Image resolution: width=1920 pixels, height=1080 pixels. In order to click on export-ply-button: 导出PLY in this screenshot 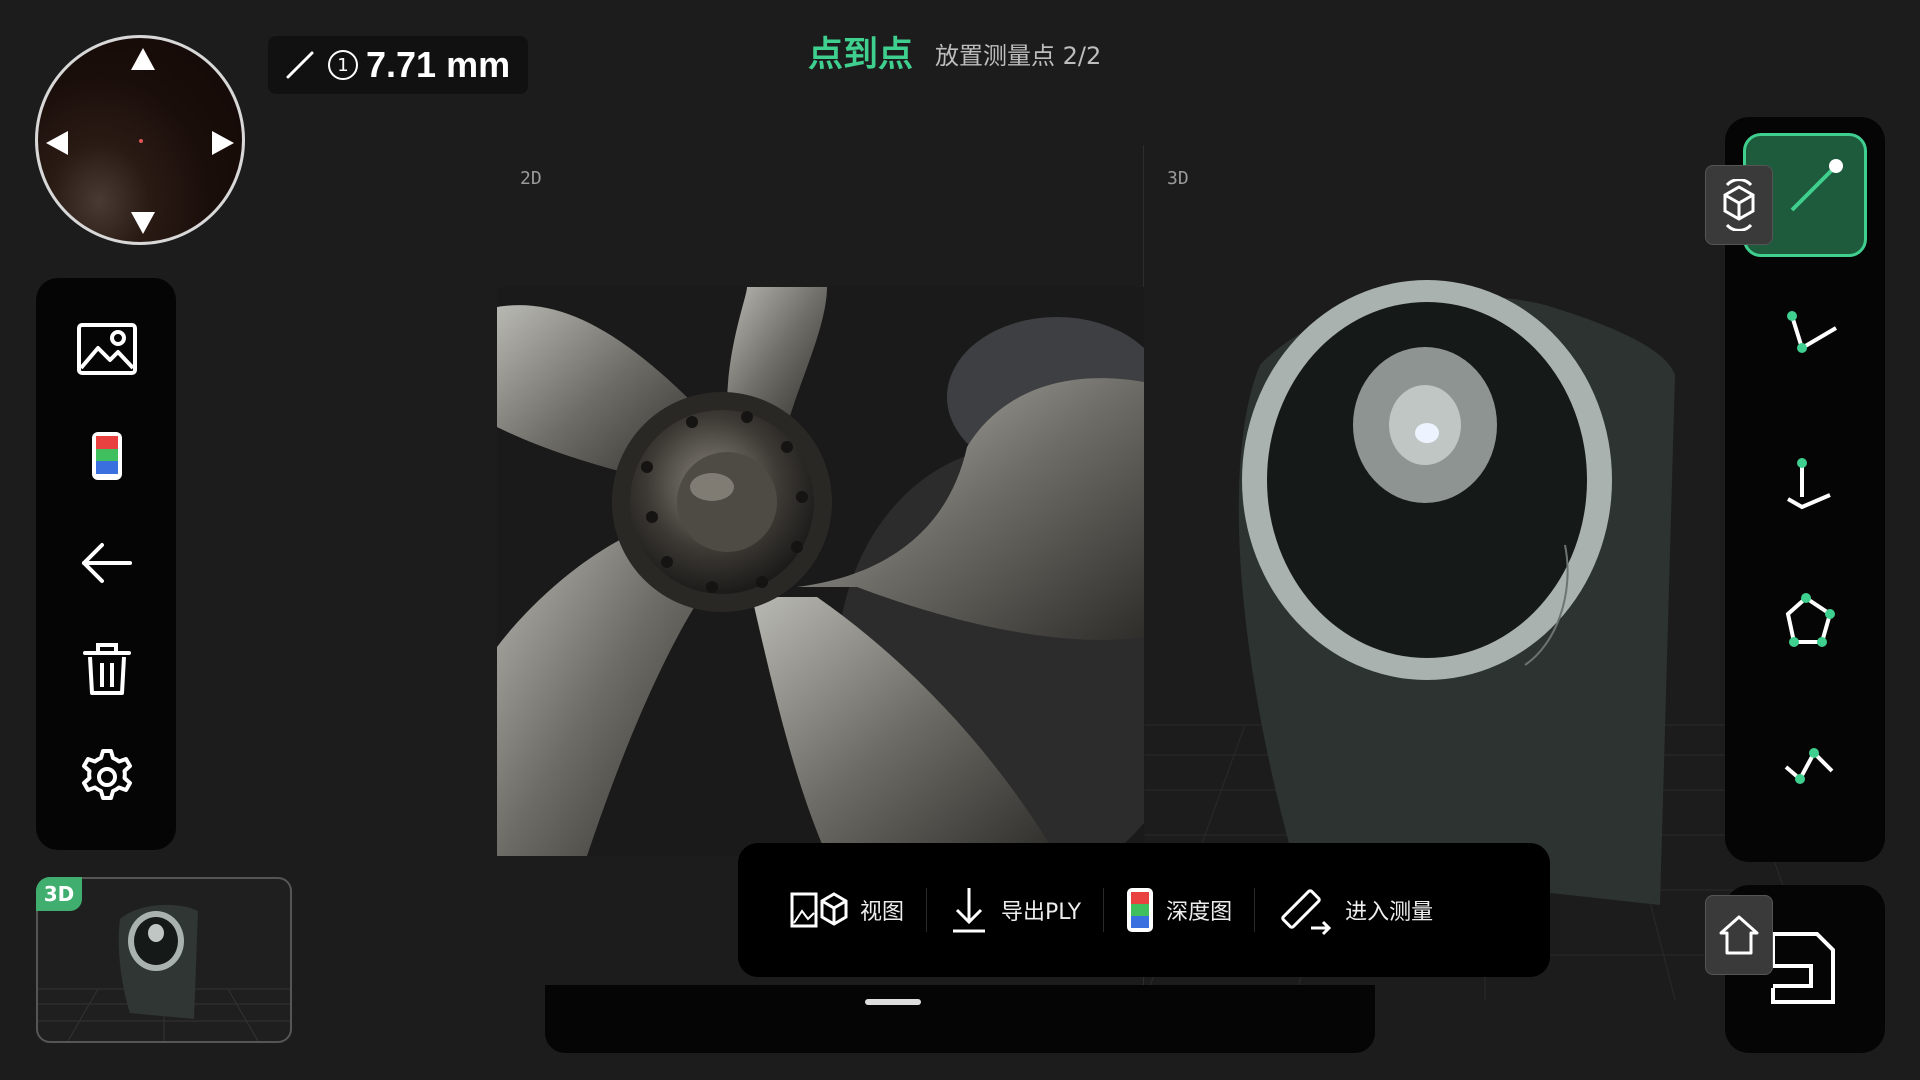, I will do `click(1015, 910)`.